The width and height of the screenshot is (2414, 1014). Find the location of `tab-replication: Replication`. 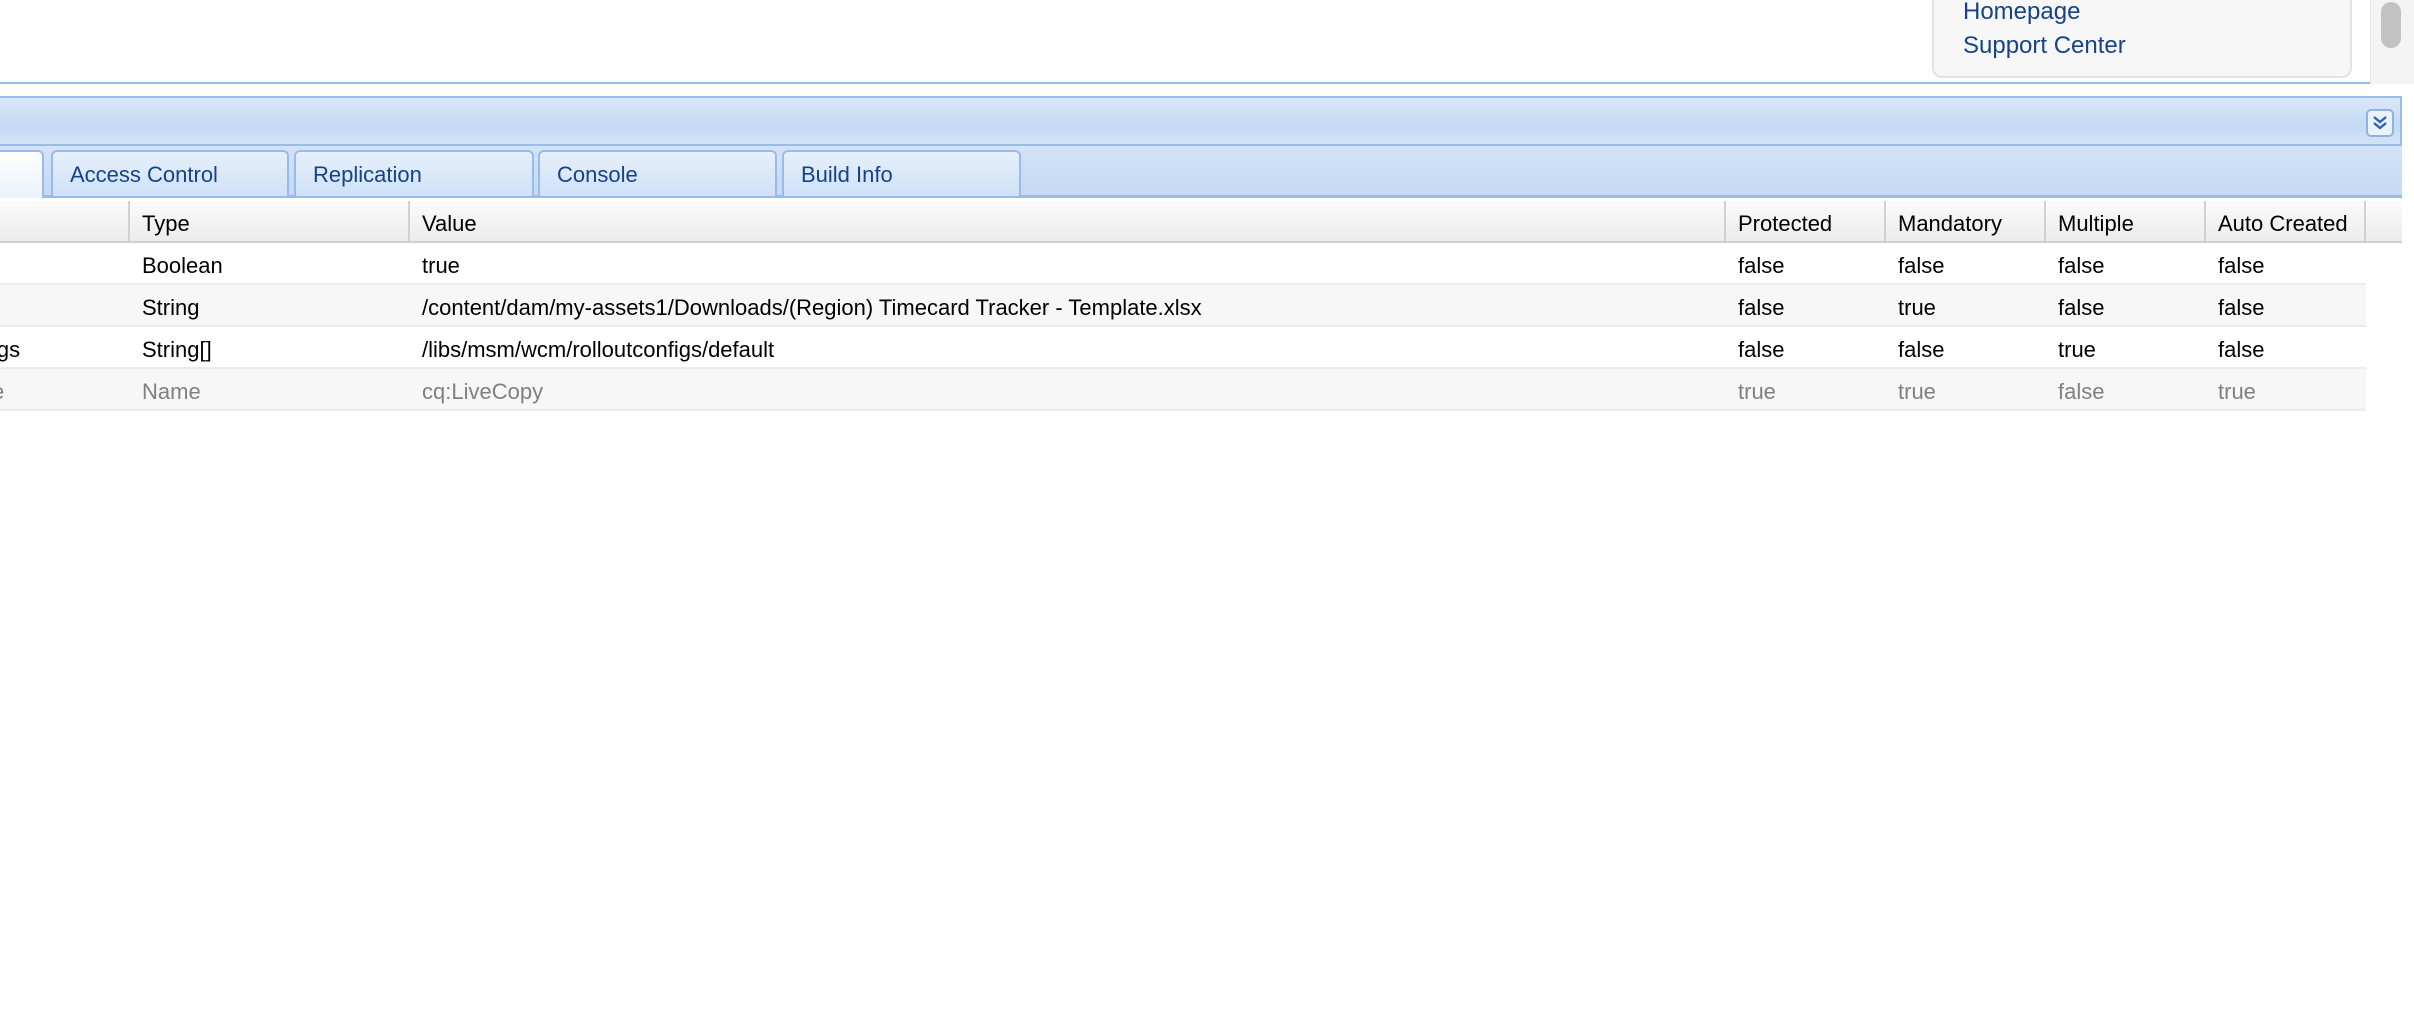

tab-replication: Replication is located at coordinates (414, 173).